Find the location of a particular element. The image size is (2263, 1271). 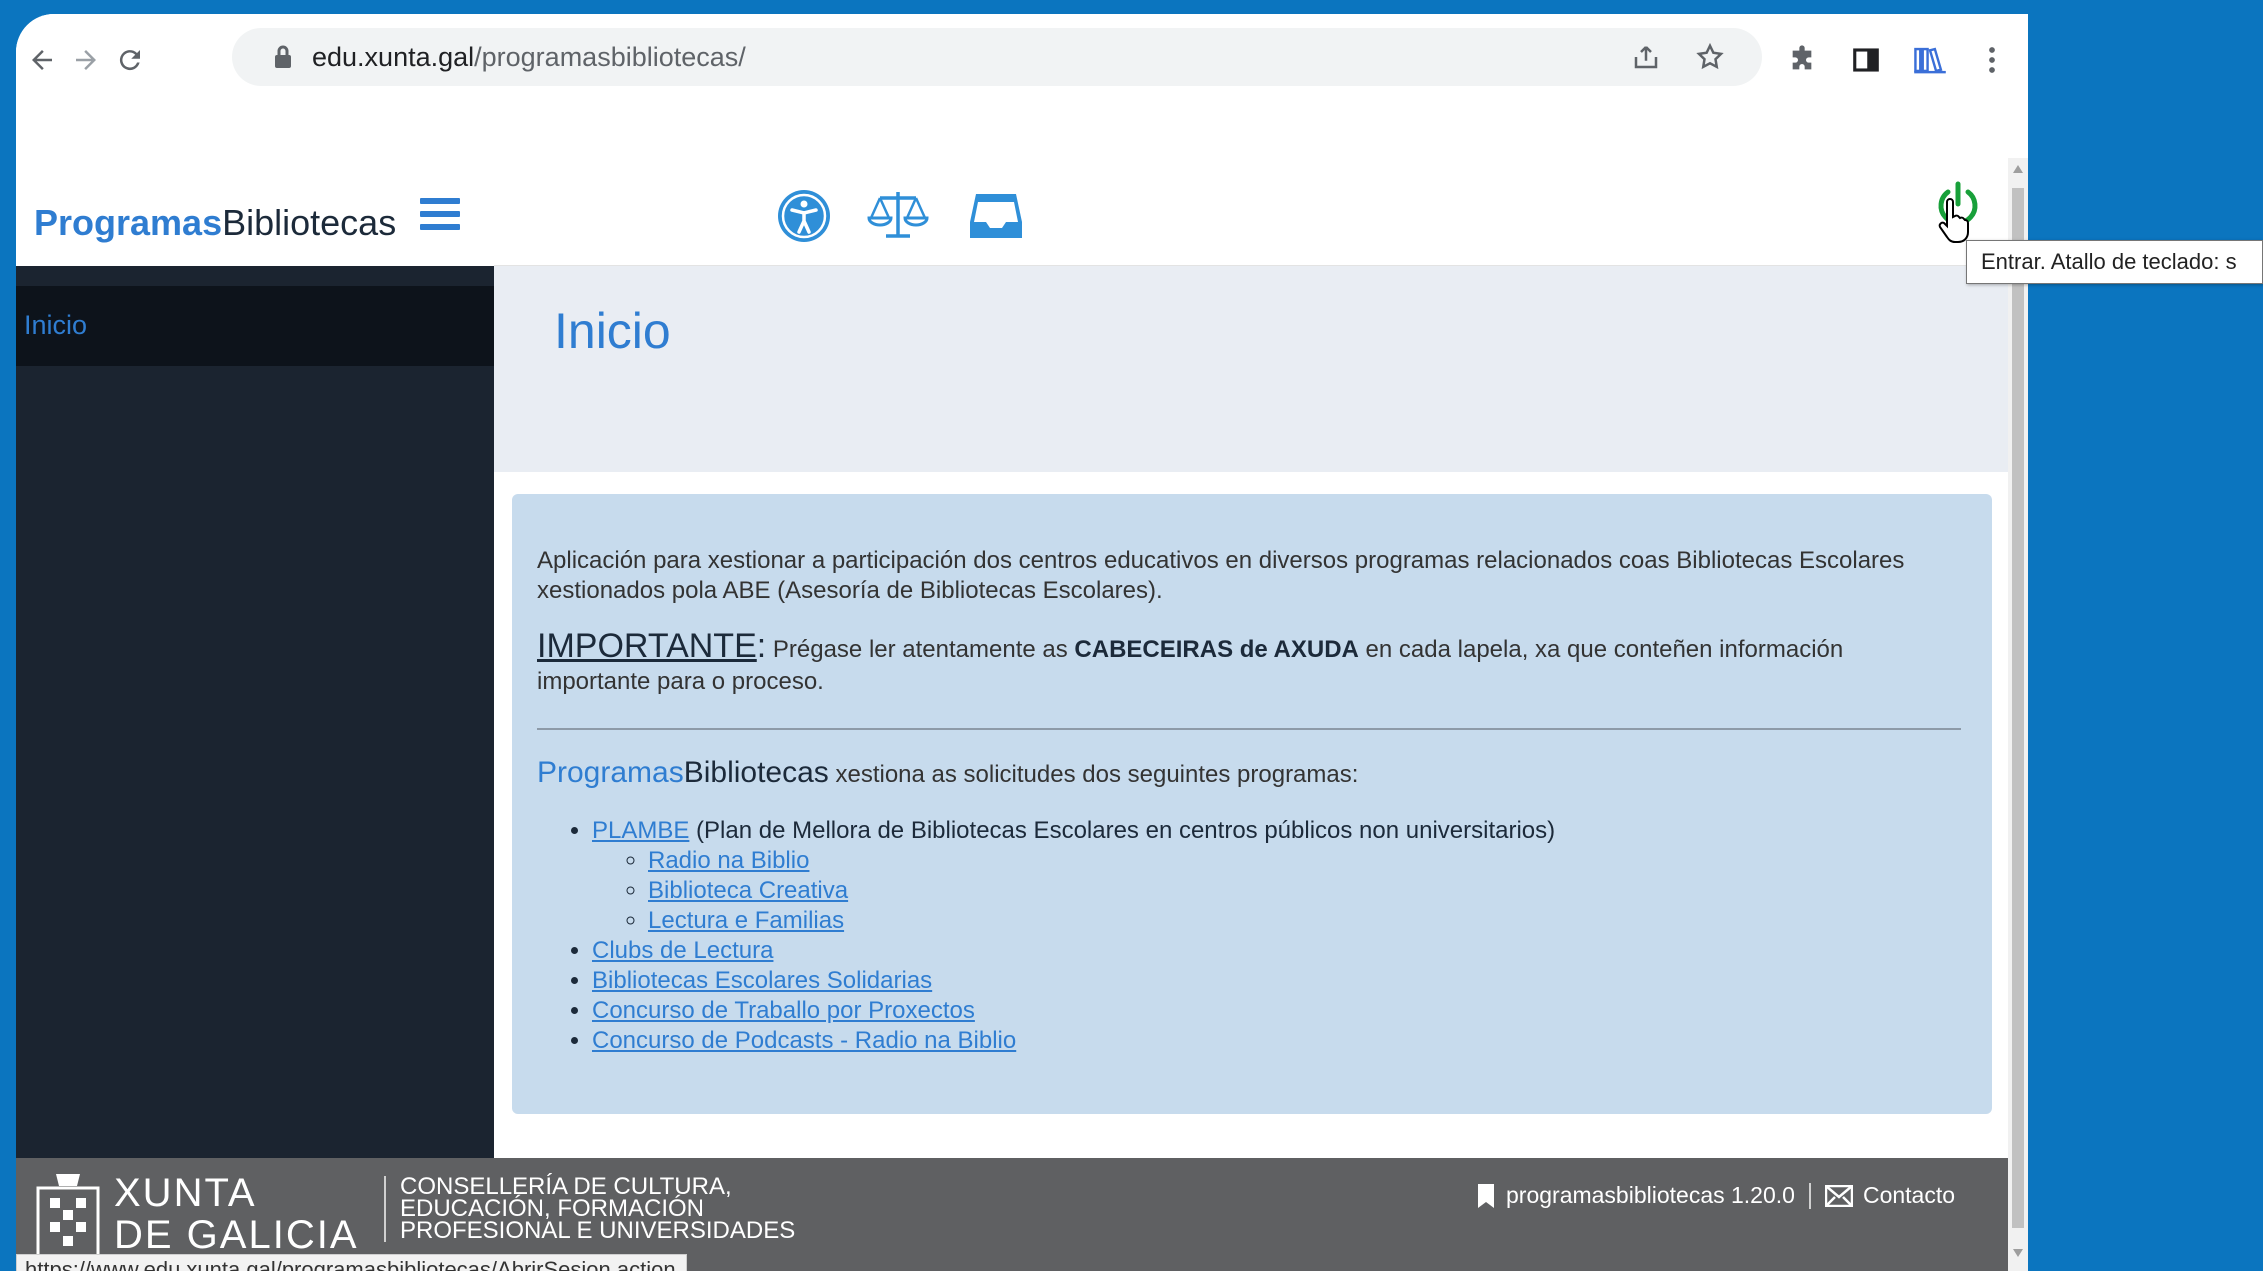

browser-toolbar: edu.xunta.gal/programasbibliotecas/ is located at coordinates (1022, 64).